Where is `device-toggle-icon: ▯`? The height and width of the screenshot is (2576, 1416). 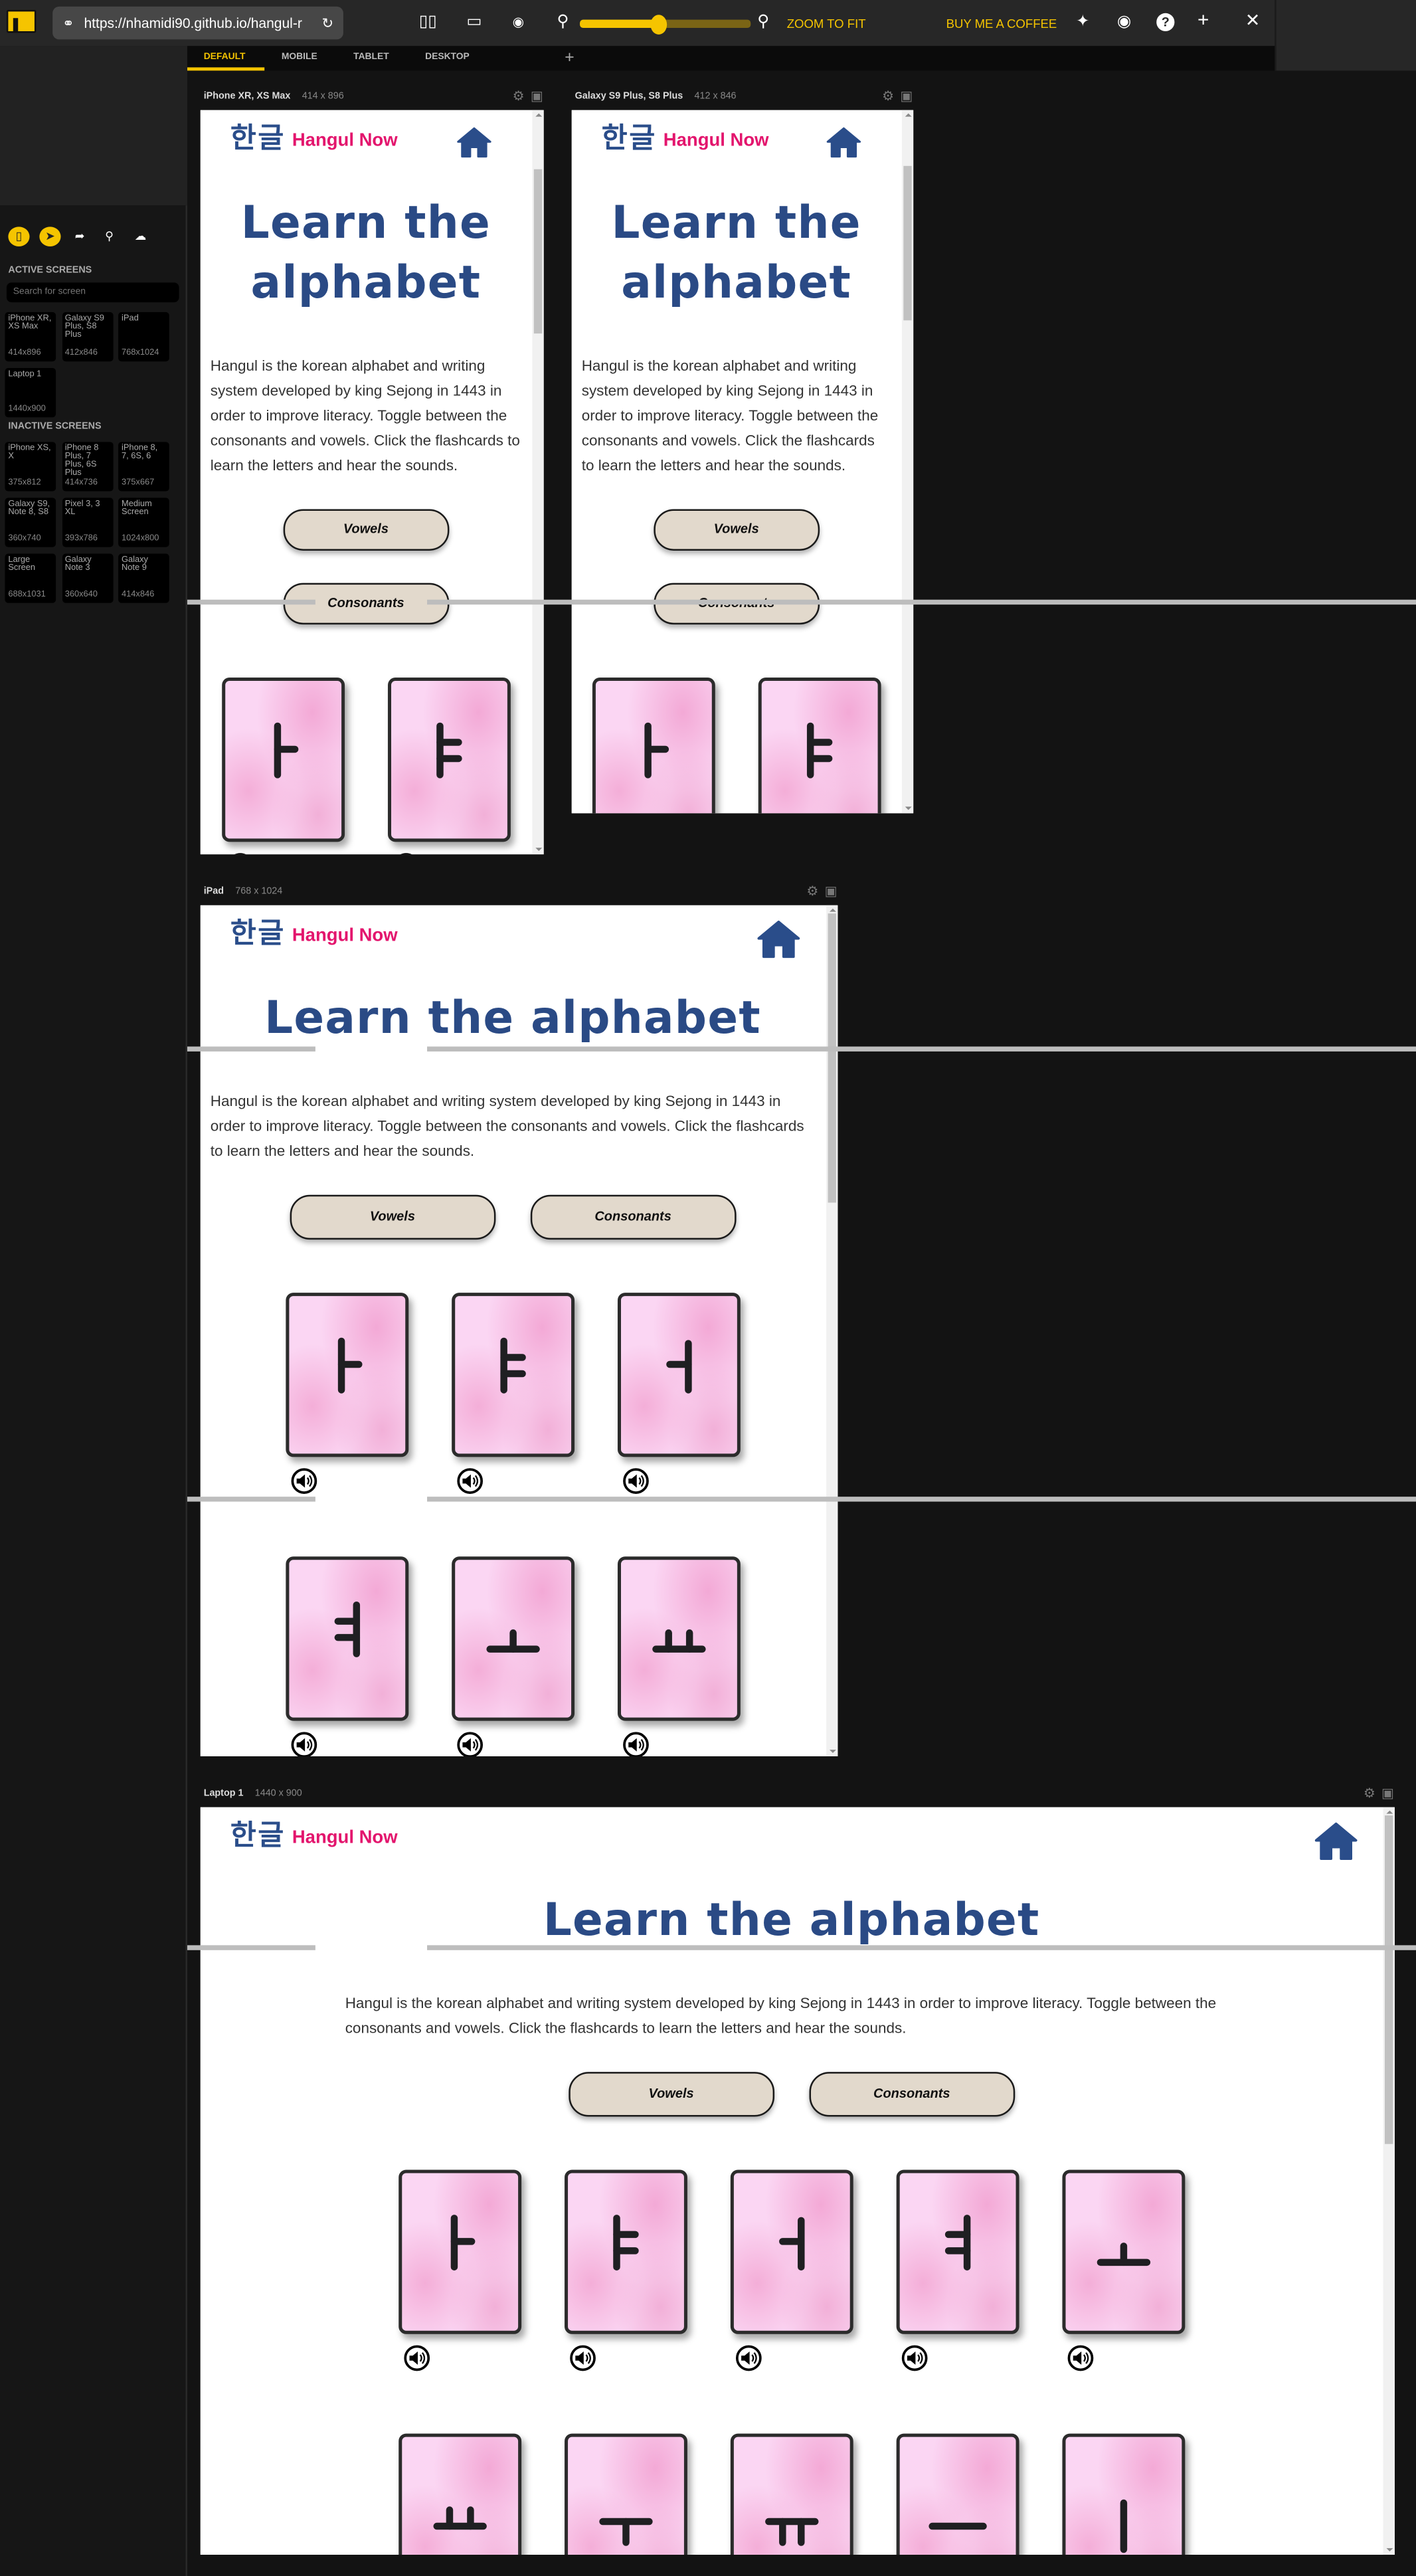
device-toggle-icon: ▯ is located at coordinates (18, 236).